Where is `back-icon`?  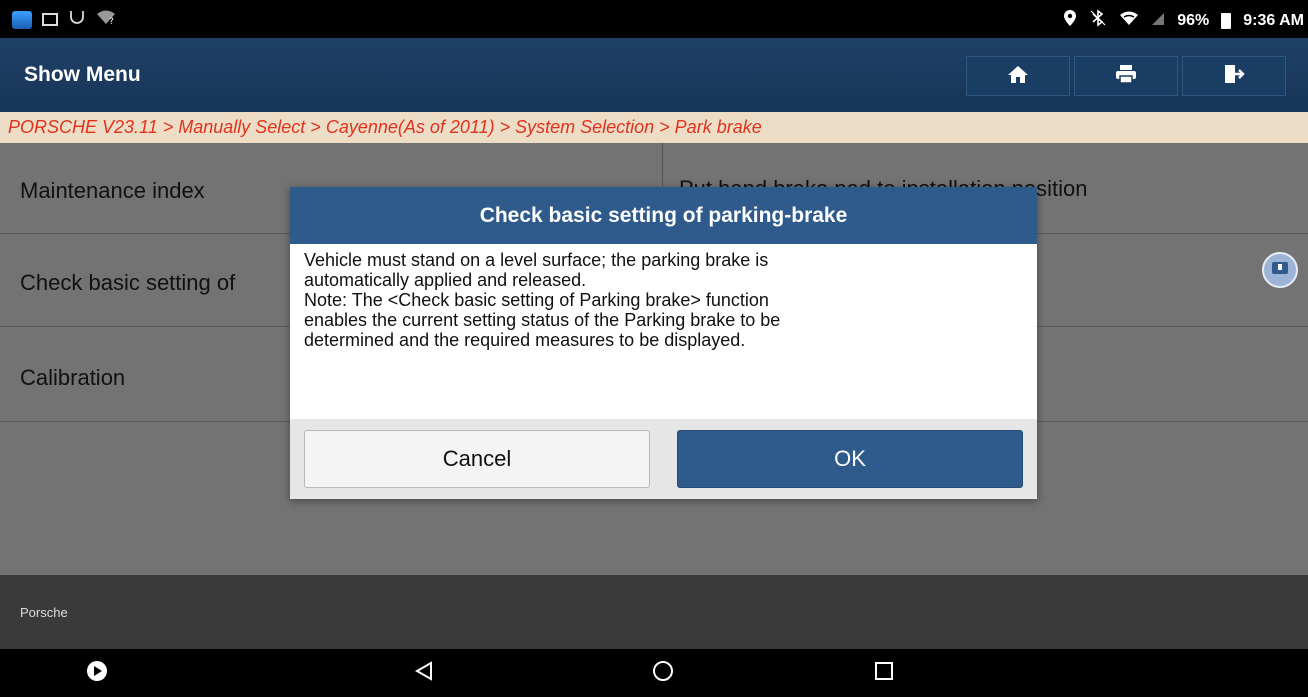 back-icon is located at coordinates (424, 673).